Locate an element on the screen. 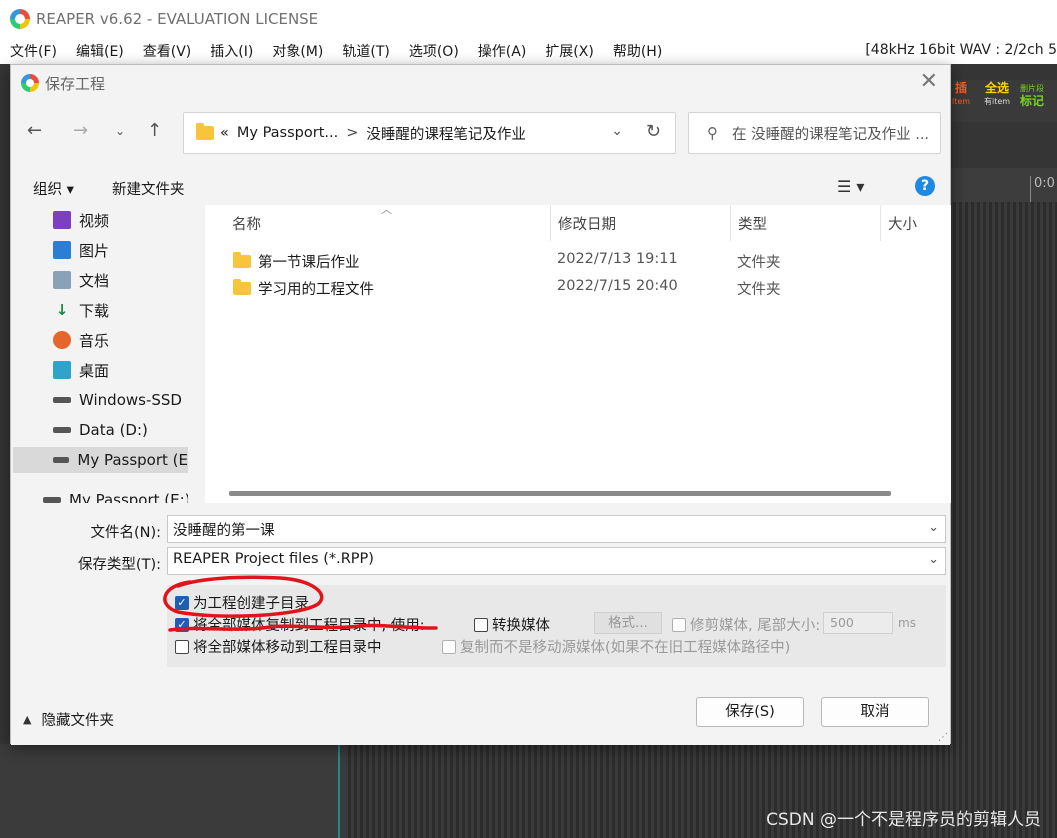 This screenshot has height=838, width=1057. column-header-name: 名称 is located at coordinates (246, 223).